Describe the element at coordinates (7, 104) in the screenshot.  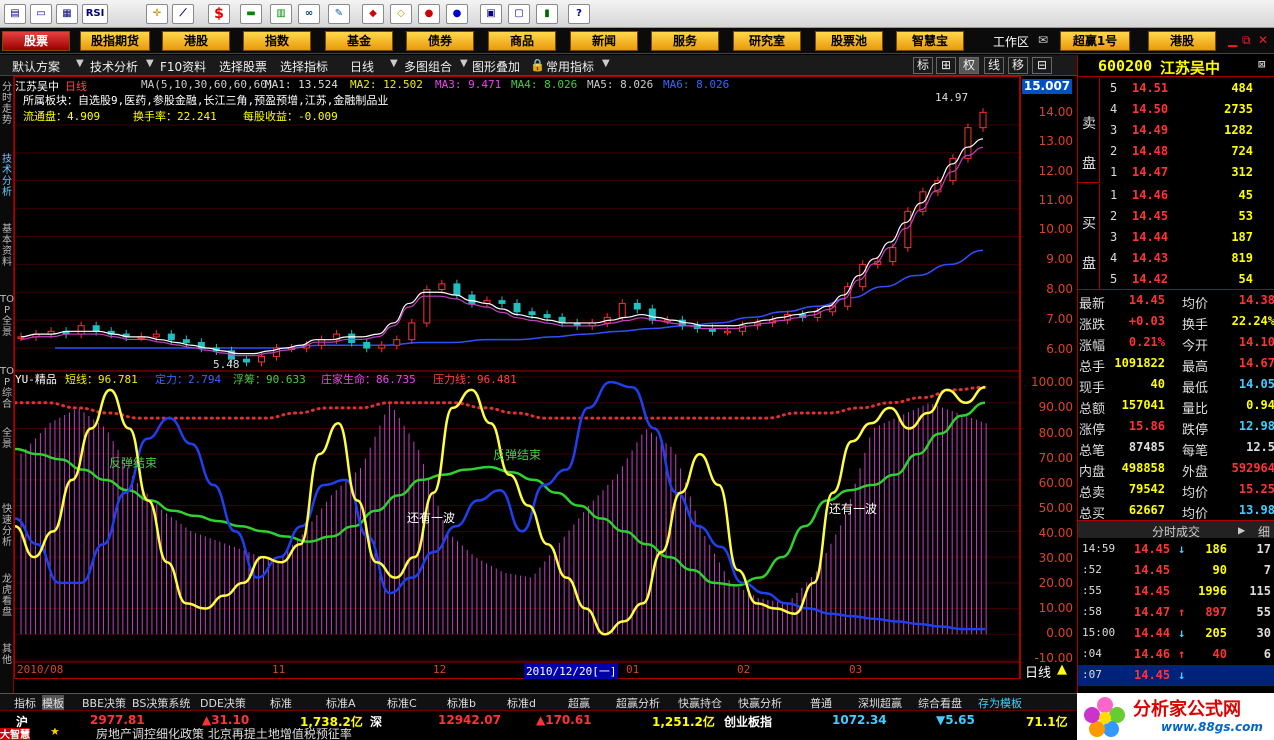
I see `vtab-intraday: 分时走势` at that location.